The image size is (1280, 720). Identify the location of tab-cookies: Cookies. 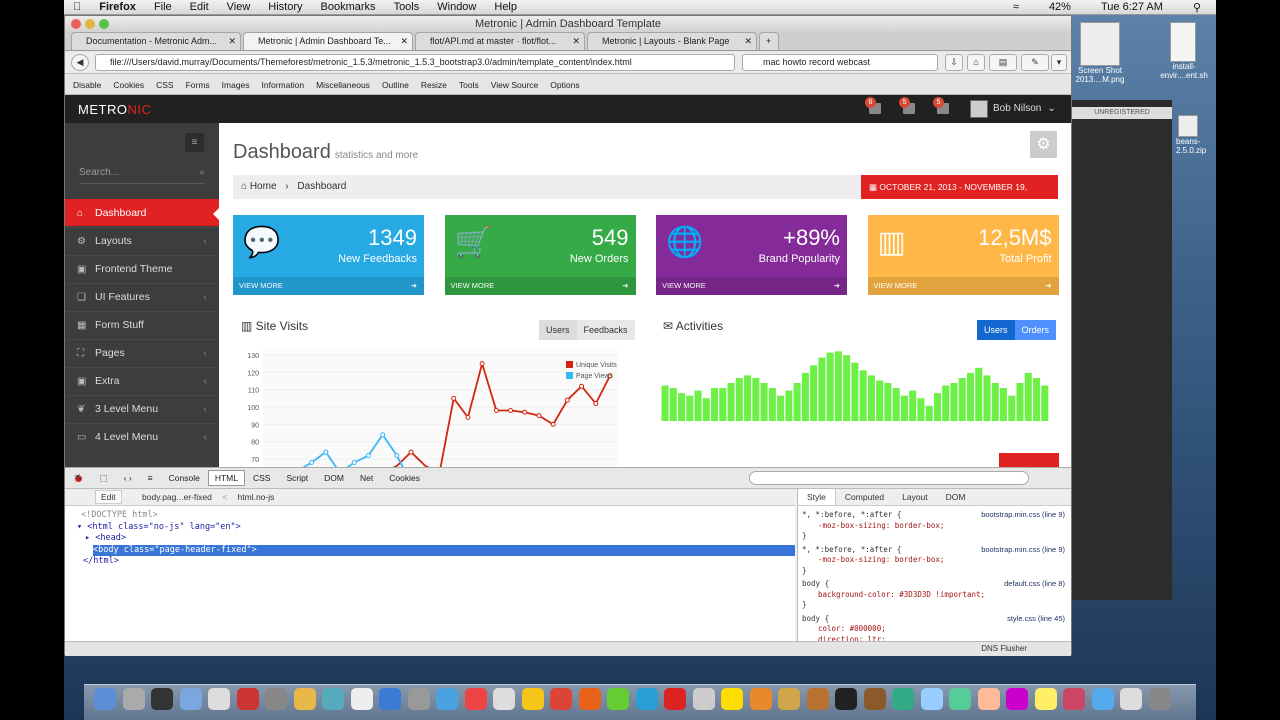
(404, 478).